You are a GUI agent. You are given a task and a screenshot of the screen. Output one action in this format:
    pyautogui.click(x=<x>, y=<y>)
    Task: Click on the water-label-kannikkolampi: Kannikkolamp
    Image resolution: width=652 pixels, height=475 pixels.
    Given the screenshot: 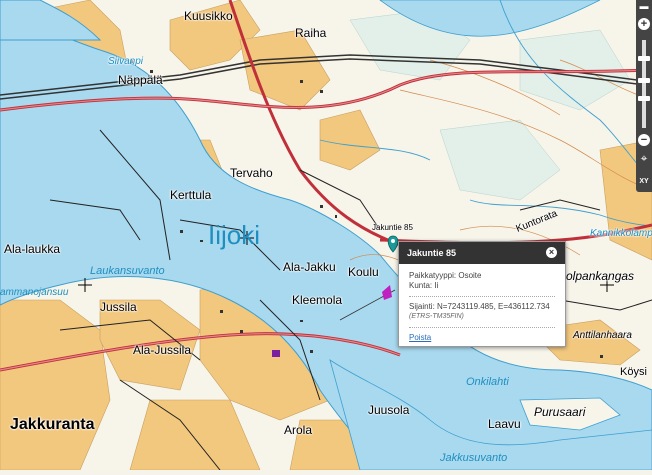 What is the action you would take?
    pyautogui.click(x=621, y=233)
    